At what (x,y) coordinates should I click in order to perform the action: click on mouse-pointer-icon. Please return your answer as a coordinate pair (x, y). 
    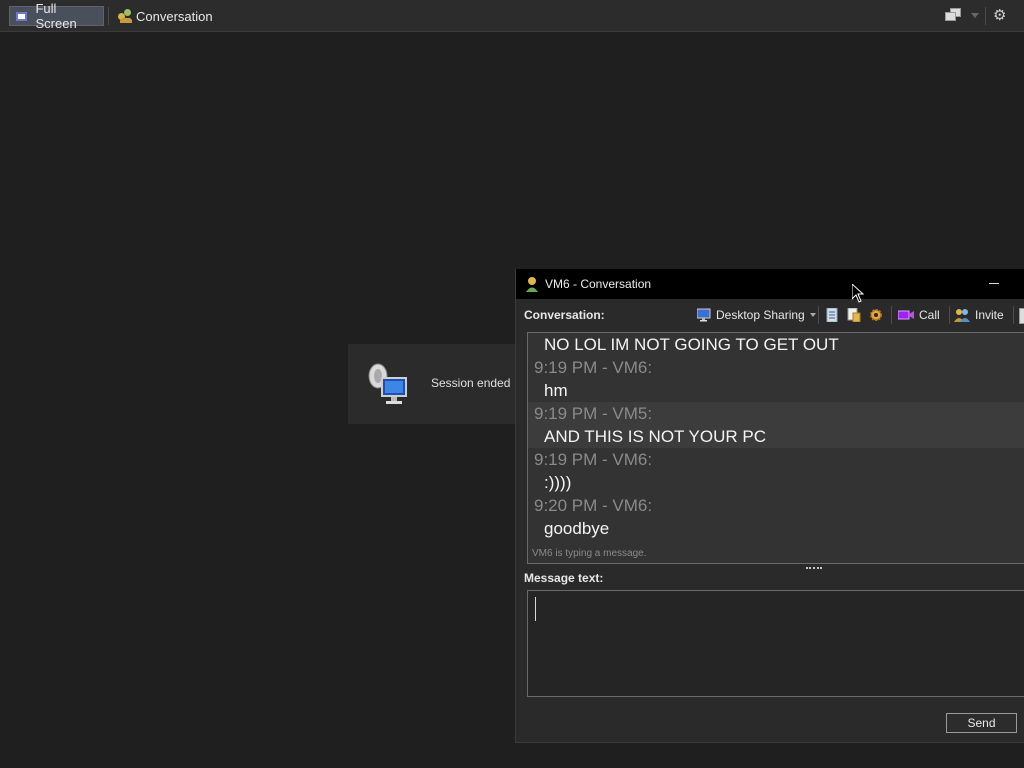
    Looking at the image, I should click on (858, 293).